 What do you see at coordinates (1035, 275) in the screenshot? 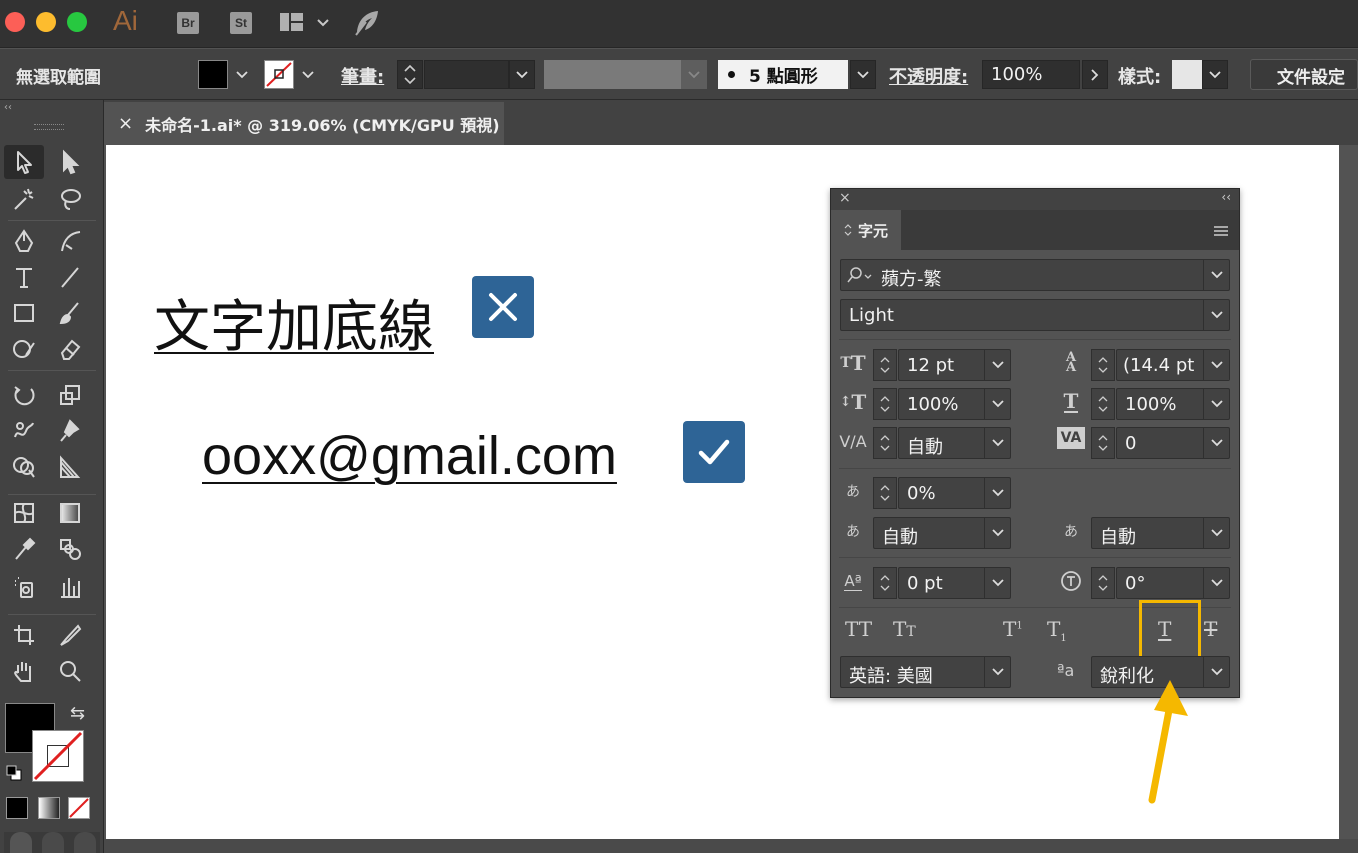
I see `font-family-select: 蘋方-繁` at bounding box center [1035, 275].